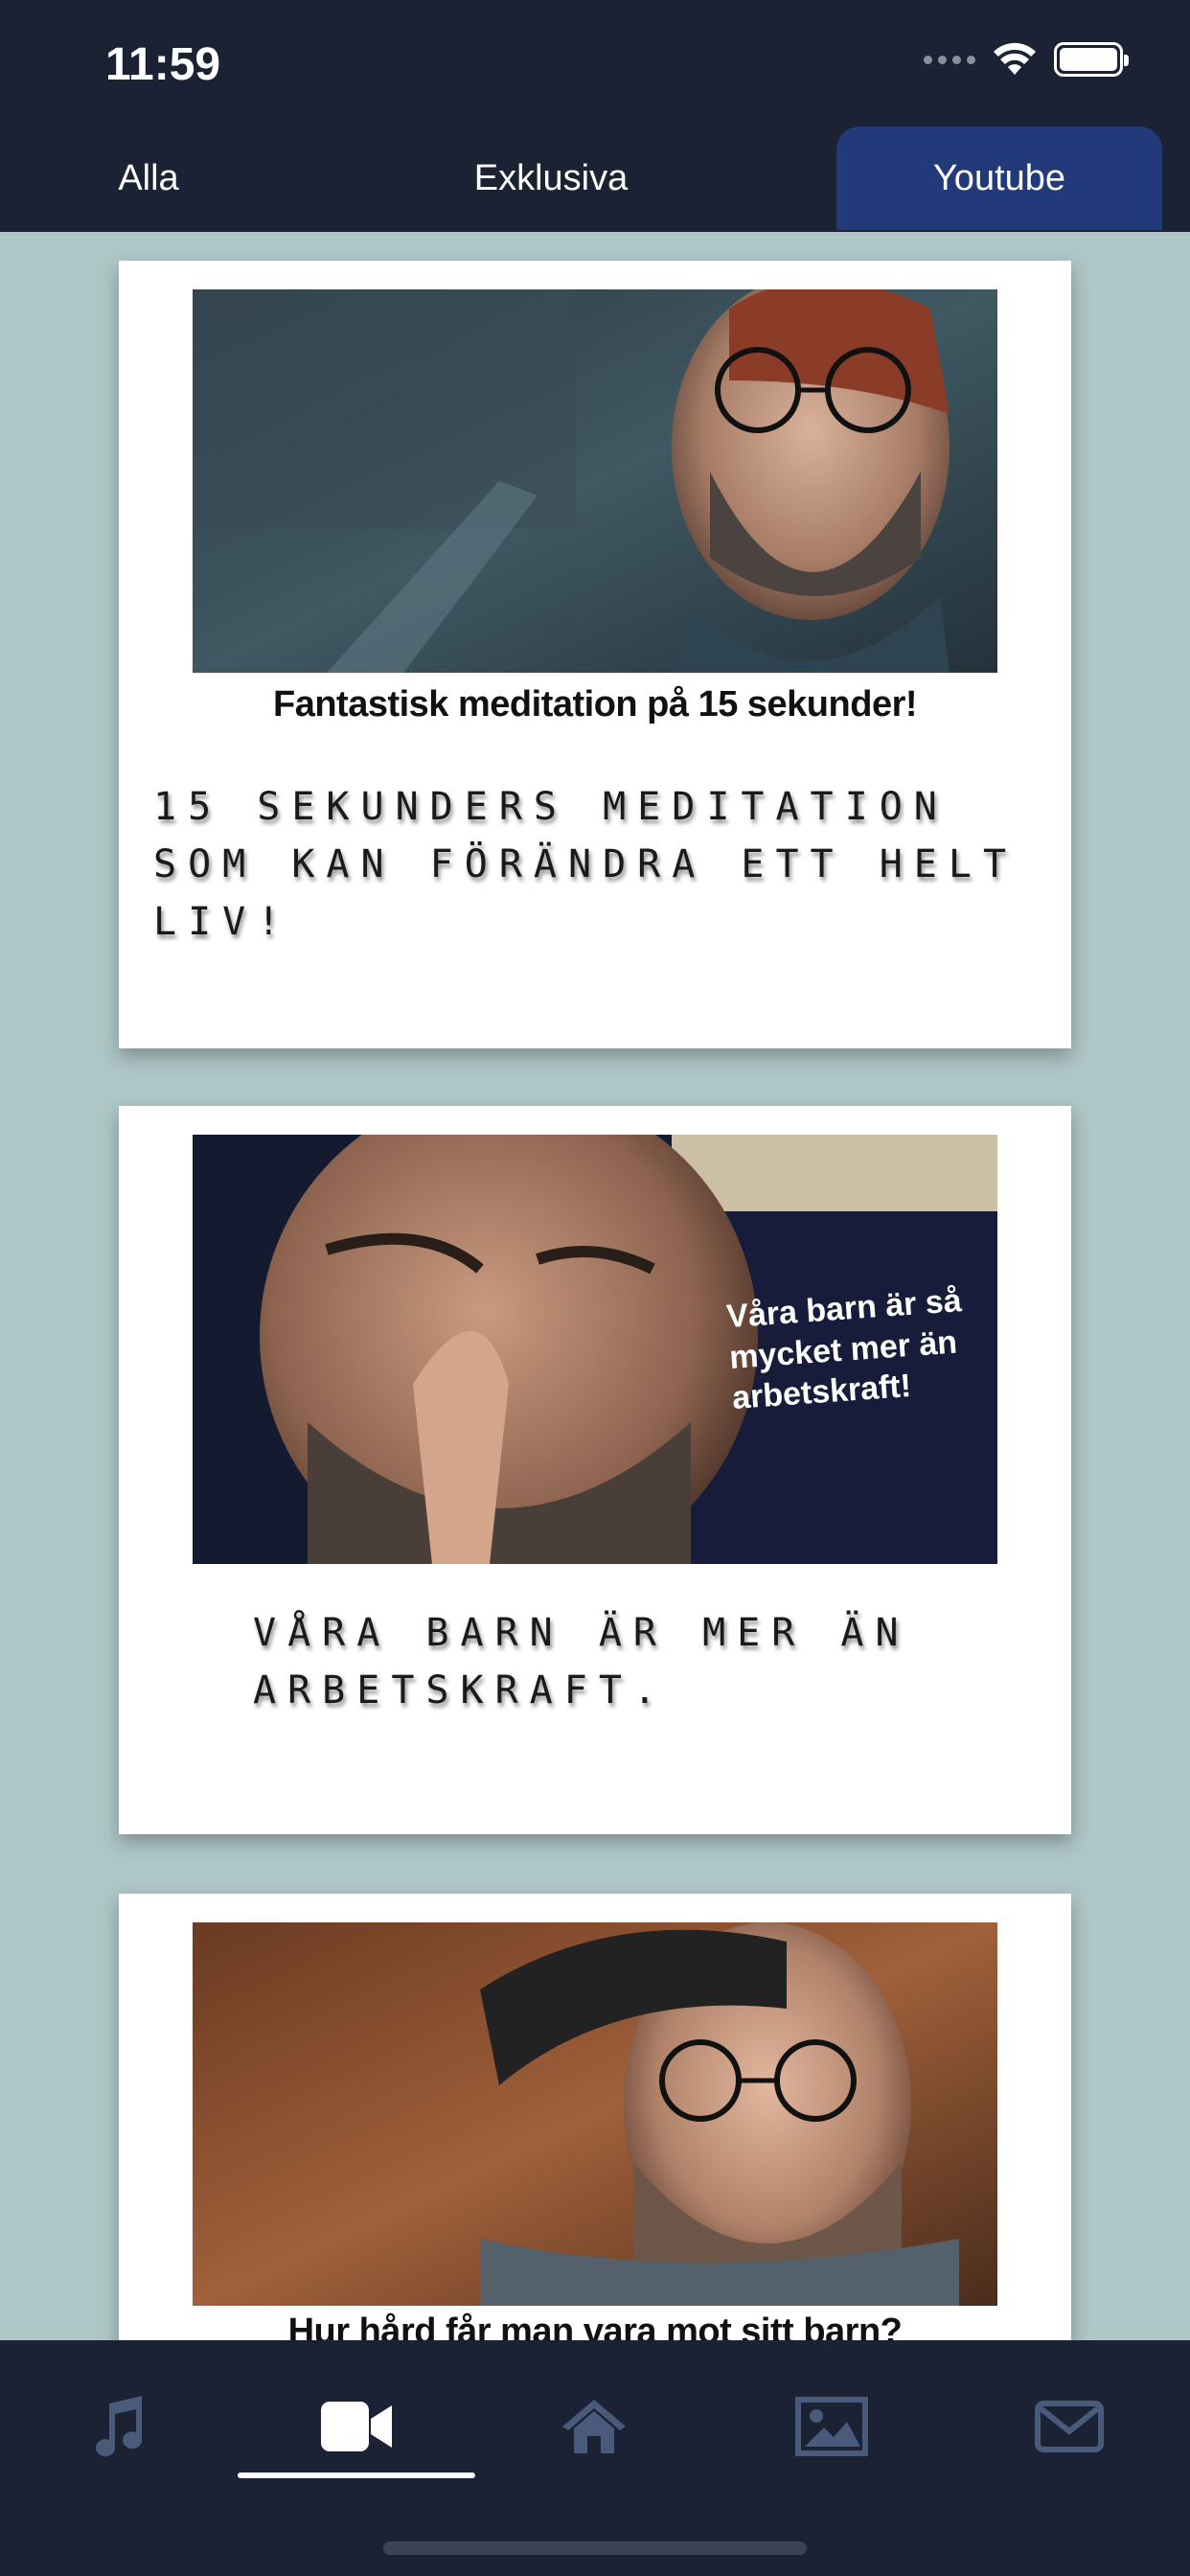  I want to click on video-camera-icon, so click(357, 2426).